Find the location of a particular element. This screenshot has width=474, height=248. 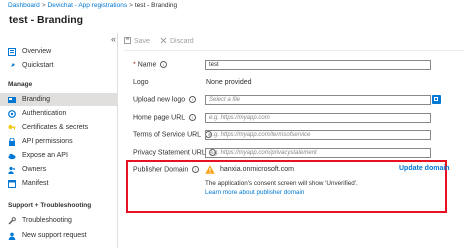

discard-button: Discard is located at coordinates (177, 41).